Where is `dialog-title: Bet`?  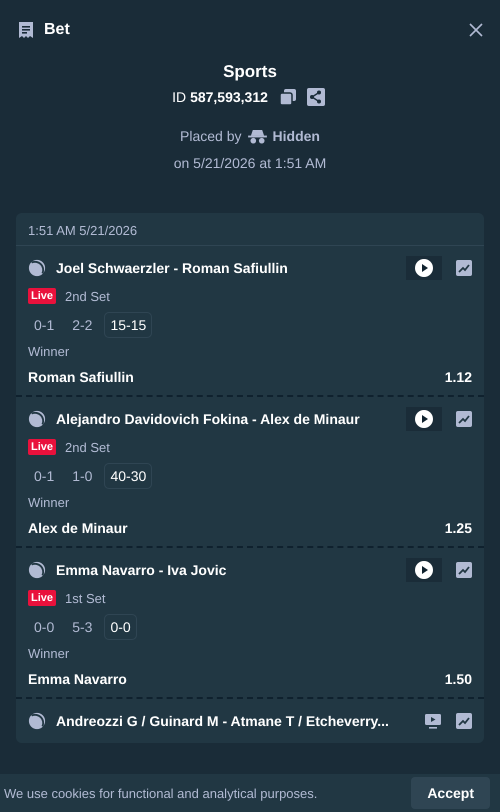 dialog-title: Bet is located at coordinates (57, 30).